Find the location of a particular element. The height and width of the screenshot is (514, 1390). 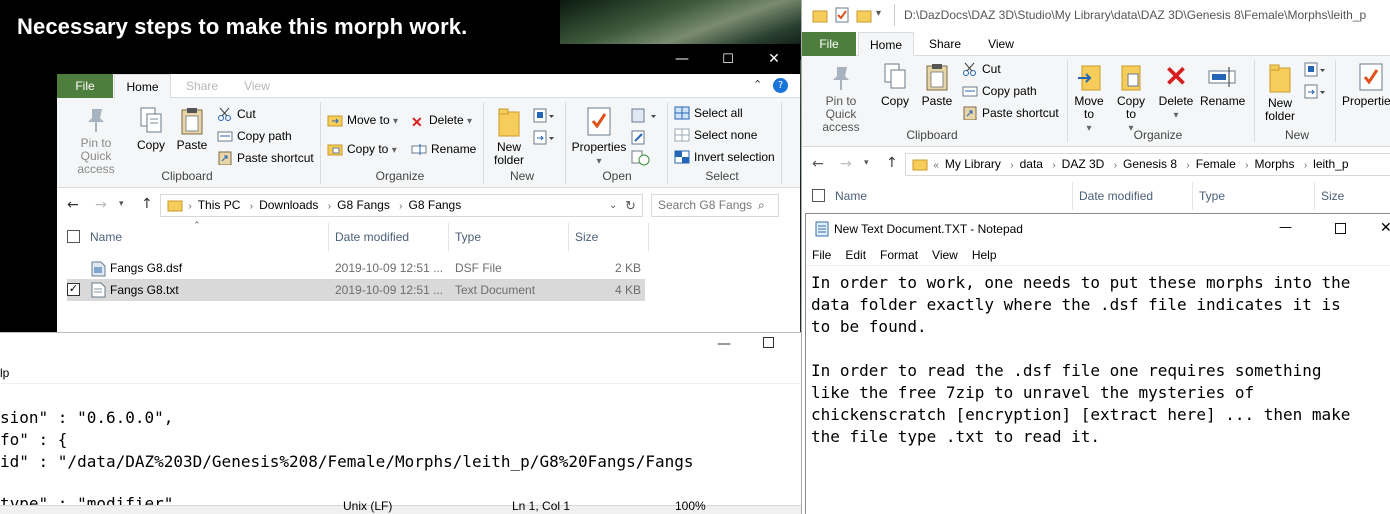

menu-view: View is located at coordinates (945, 255).